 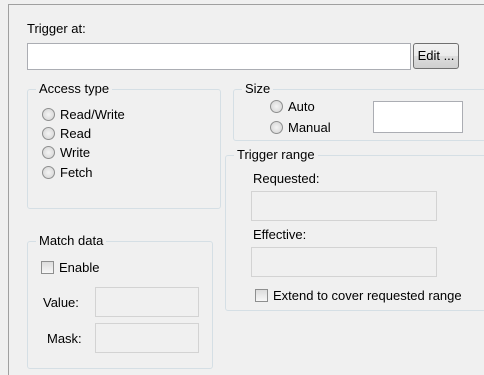 I want to click on requested-label: Requested:, so click(x=286, y=178).